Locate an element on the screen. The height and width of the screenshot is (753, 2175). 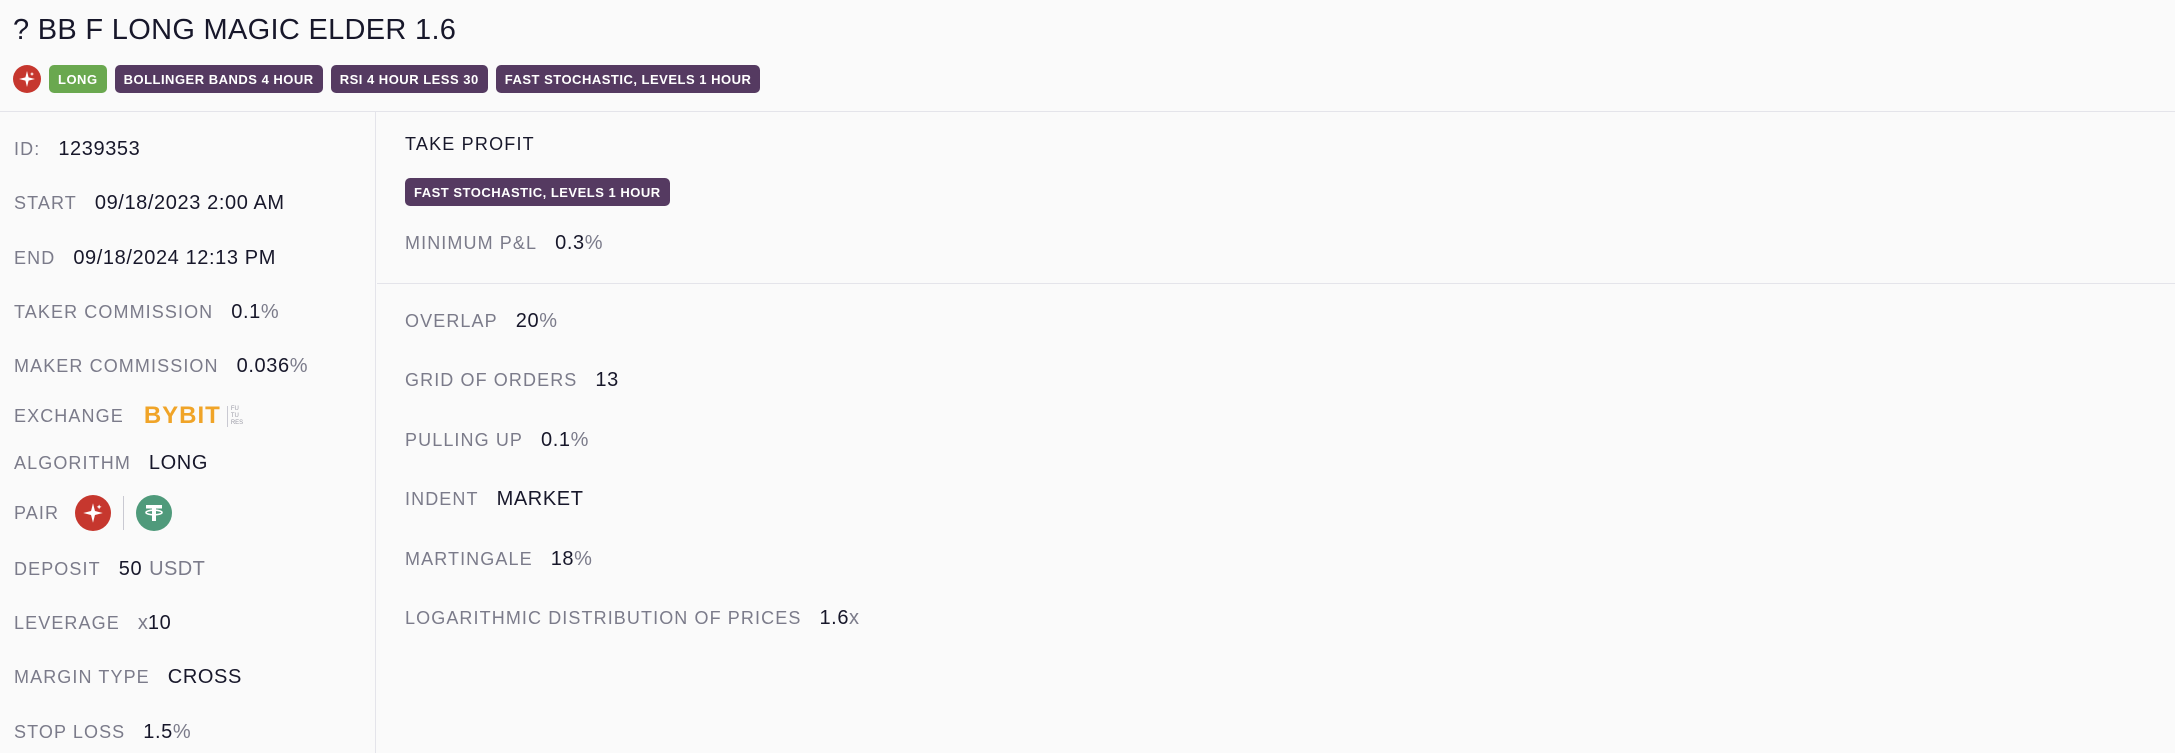
detail-value: CROSS is located at coordinates (204, 677).